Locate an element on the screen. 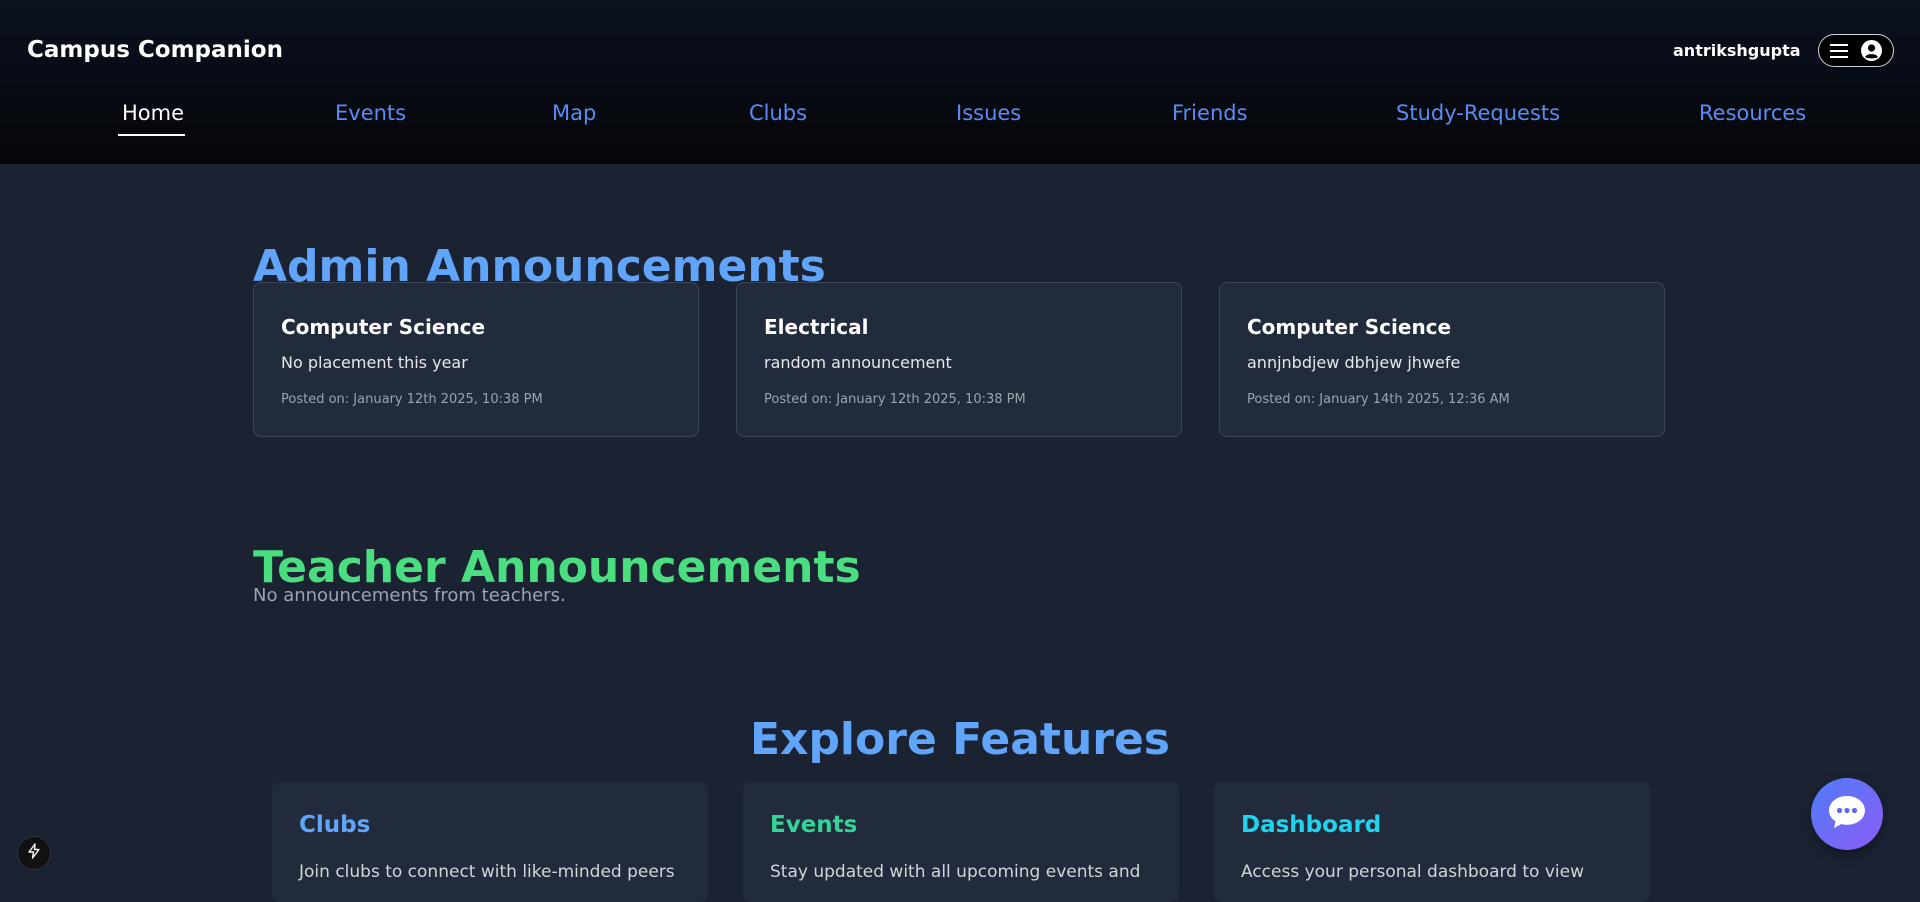 The image size is (1920, 902). chat-bubble-icon is located at coordinates (1847, 814).